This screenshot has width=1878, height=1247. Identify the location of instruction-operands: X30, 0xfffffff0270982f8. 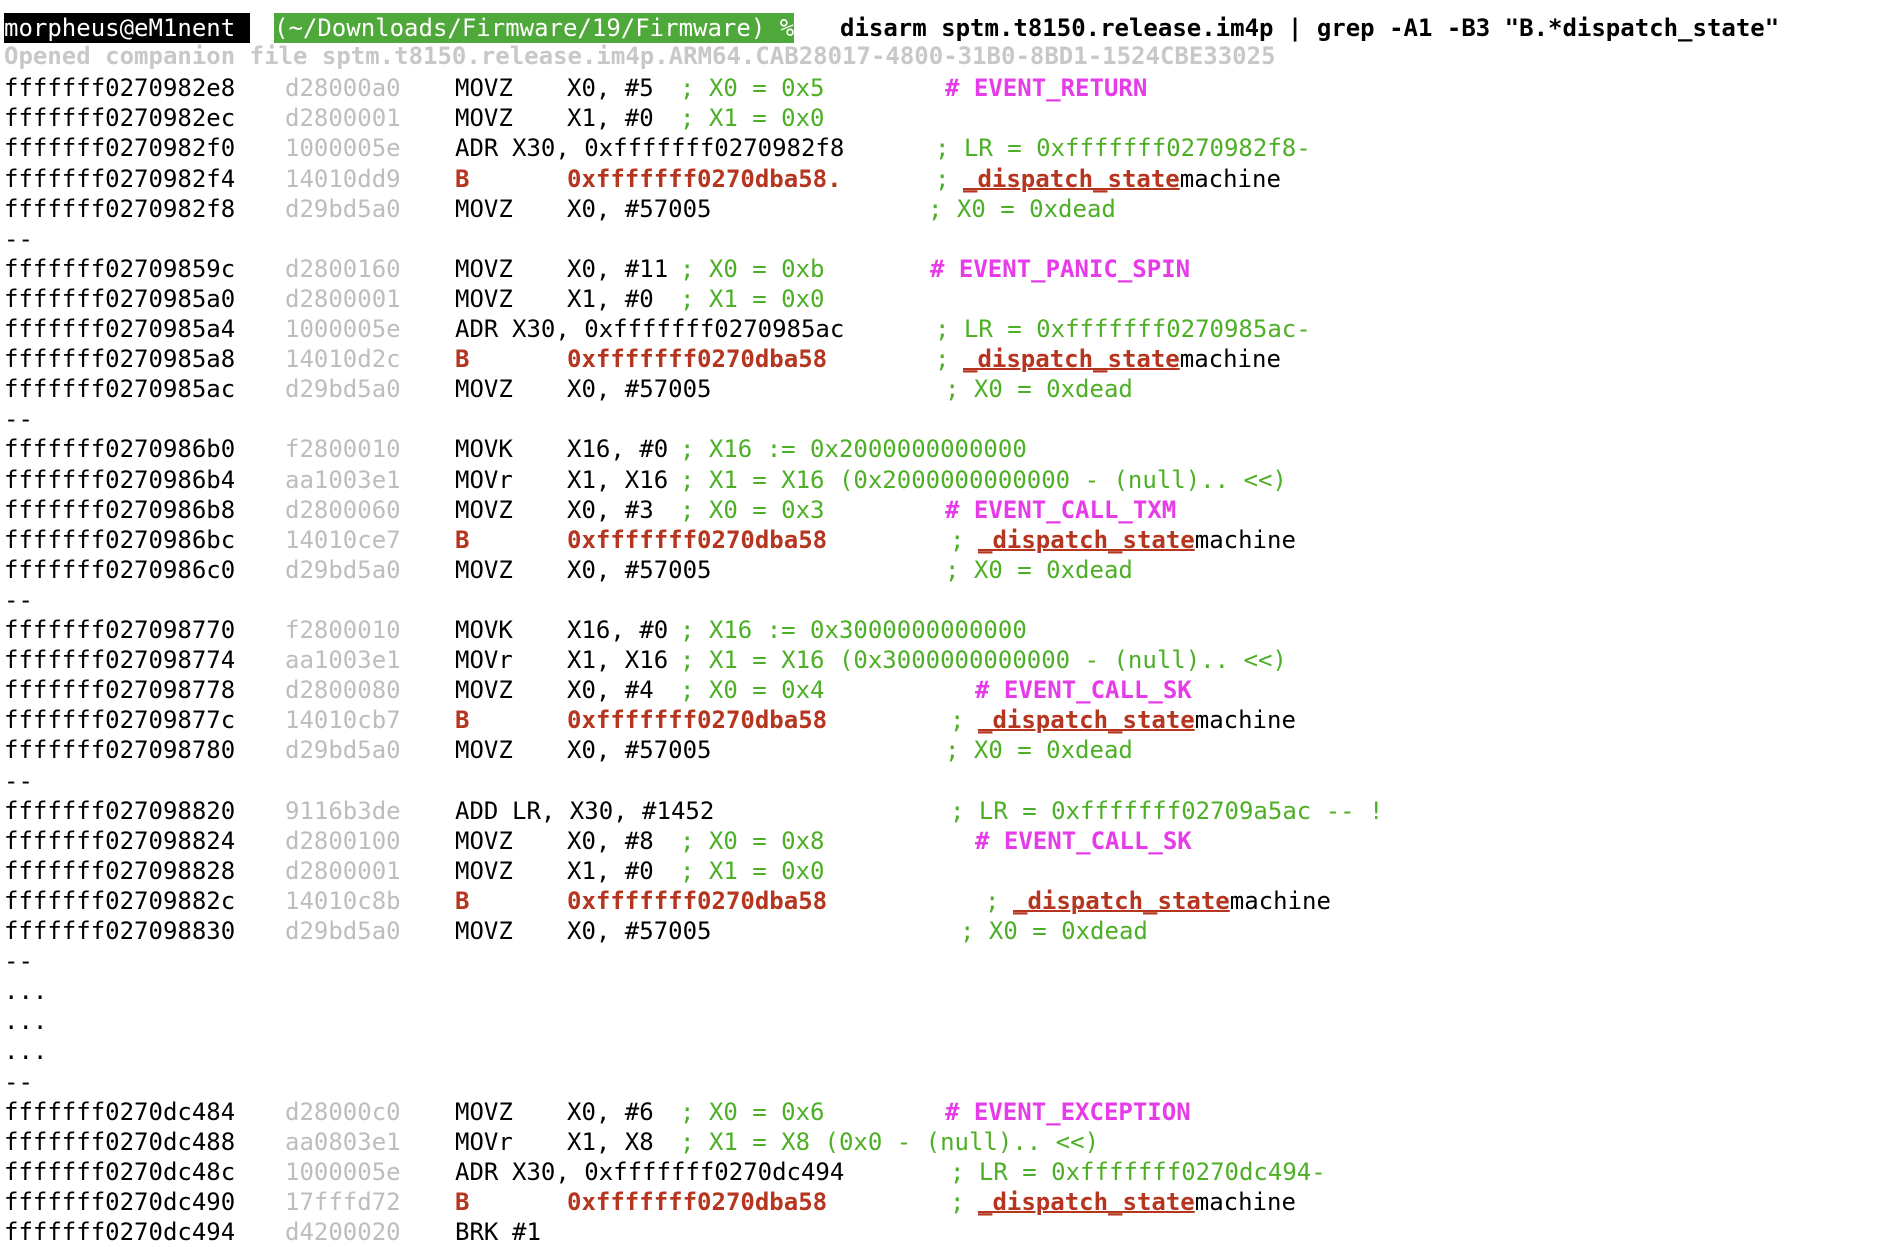
(678, 148).